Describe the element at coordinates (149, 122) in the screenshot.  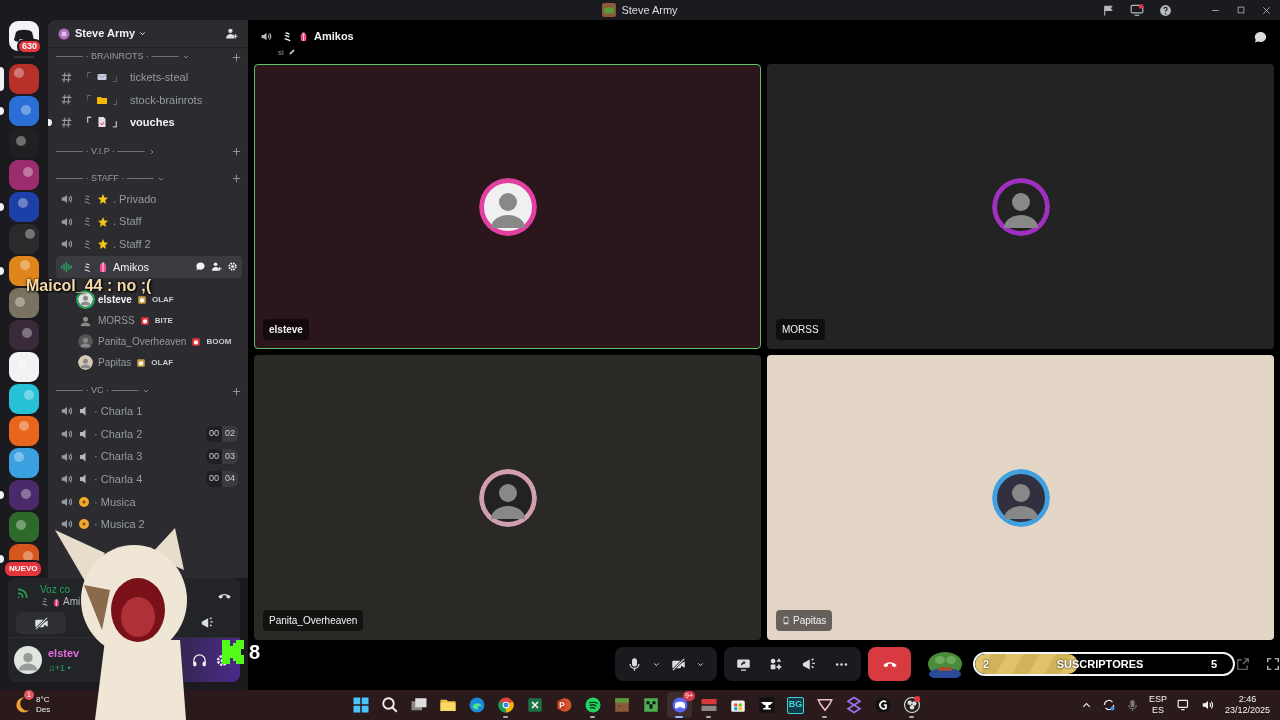
I see `text-channel: 「 」 vouches` at that location.